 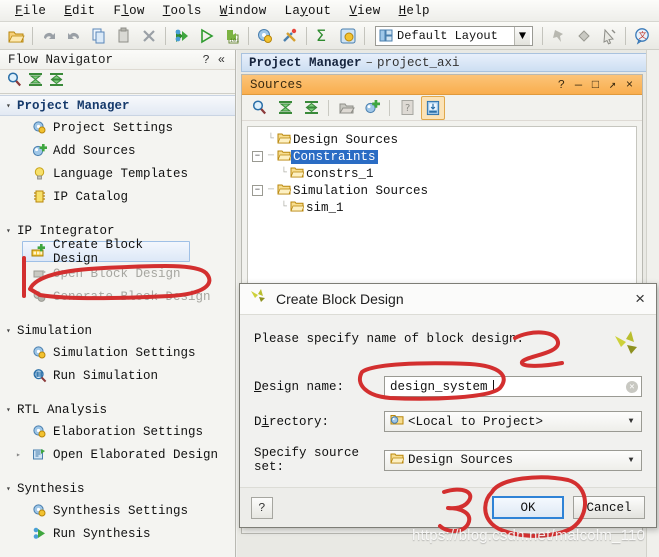 What do you see at coordinates (513, 421) in the screenshot?
I see `directory-combo: <Local to Project> ▼` at bounding box center [513, 421].